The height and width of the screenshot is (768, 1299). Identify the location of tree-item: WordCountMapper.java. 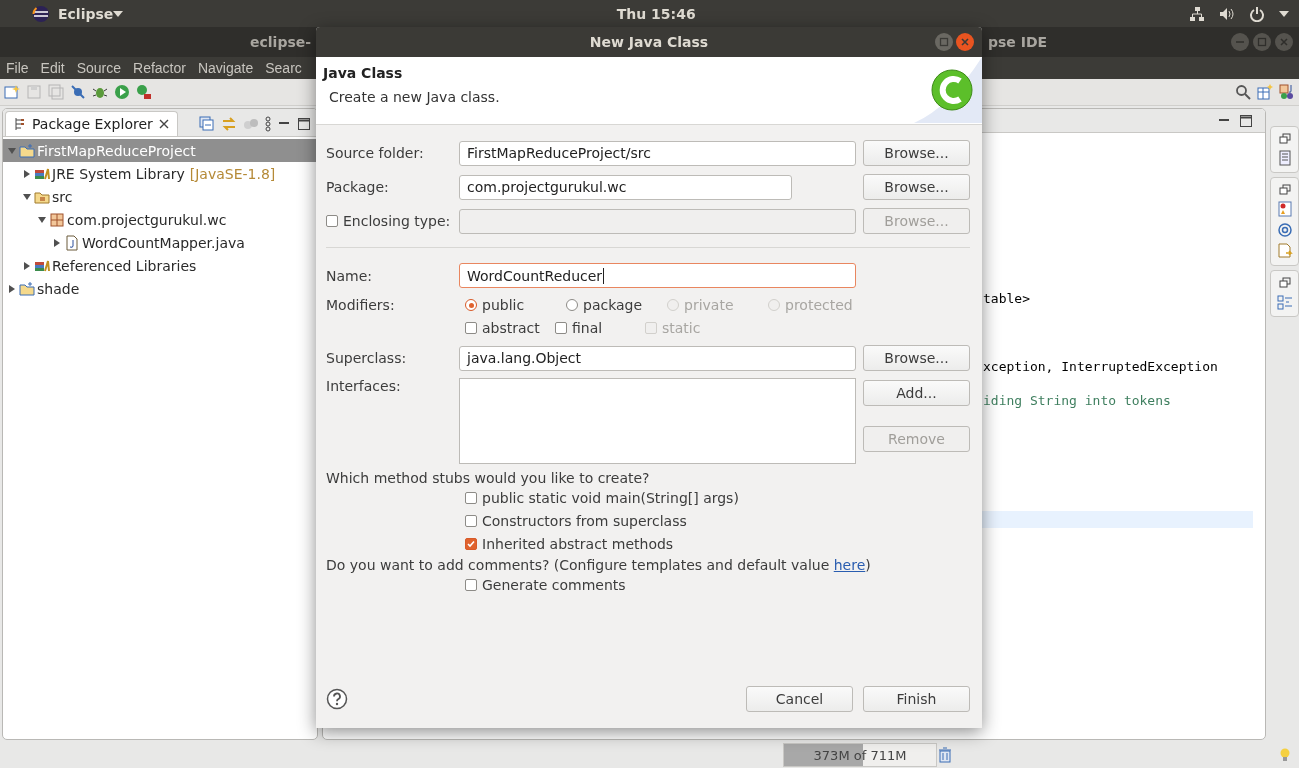
(160, 242).